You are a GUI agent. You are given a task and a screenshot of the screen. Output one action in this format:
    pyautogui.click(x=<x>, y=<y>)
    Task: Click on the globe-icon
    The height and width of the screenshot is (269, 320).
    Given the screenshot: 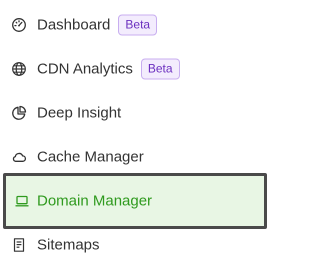 What is the action you would take?
    pyautogui.click(x=19, y=69)
    